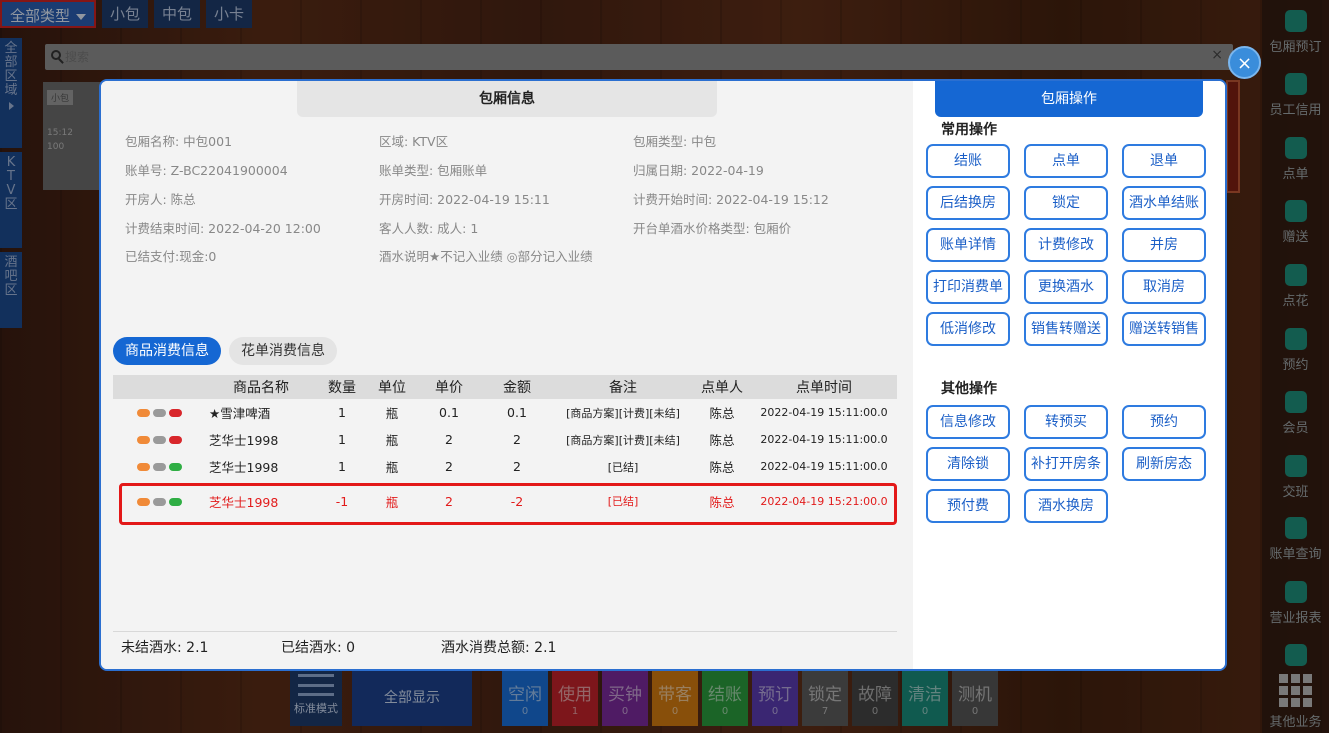 The image size is (1329, 733). I want to click on cancel-order-button: 退单, so click(1164, 161).